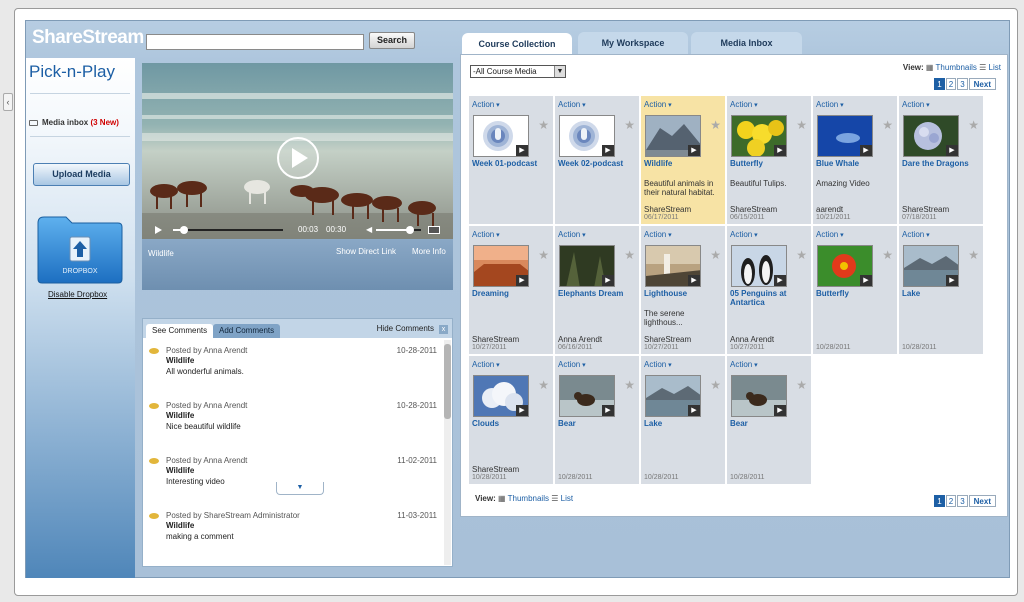 The height and width of the screenshot is (602, 1024). Describe the element at coordinates (434, 230) in the screenshot. I see `fullscreen-icon` at that location.